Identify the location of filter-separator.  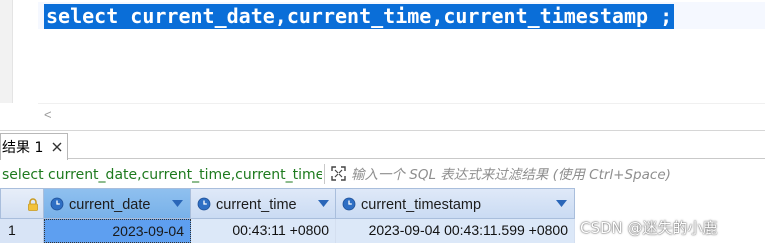
(324, 174).